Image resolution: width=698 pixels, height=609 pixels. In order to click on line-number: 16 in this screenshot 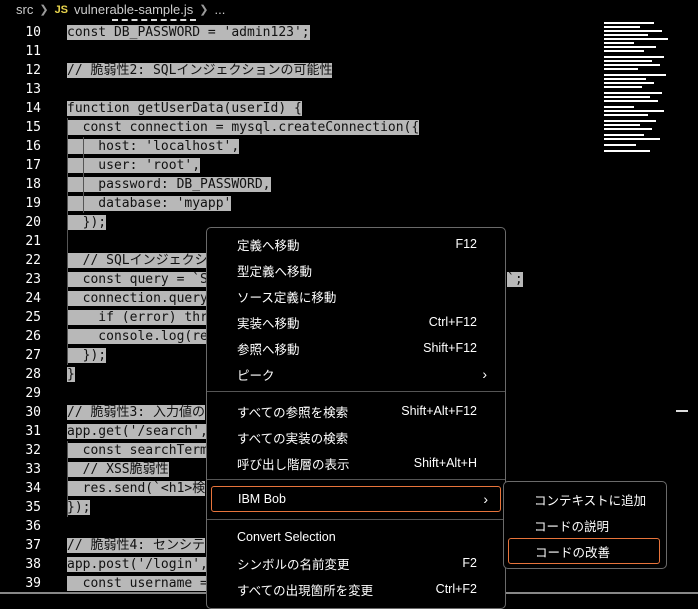, I will do `click(33, 146)`.